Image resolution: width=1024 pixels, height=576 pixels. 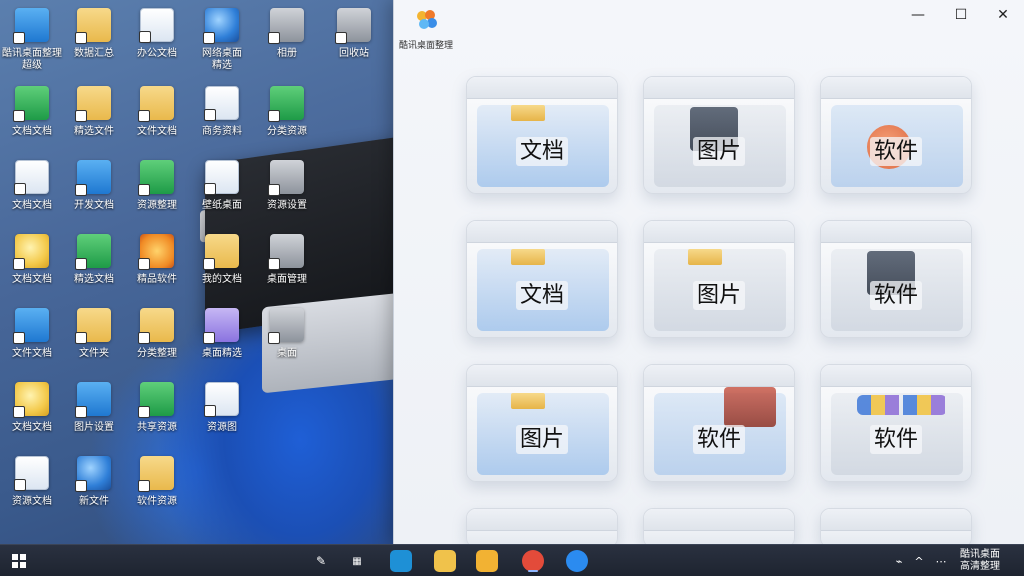 I want to click on desktop-icon-label: 办公文档, so click(x=157, y=53).